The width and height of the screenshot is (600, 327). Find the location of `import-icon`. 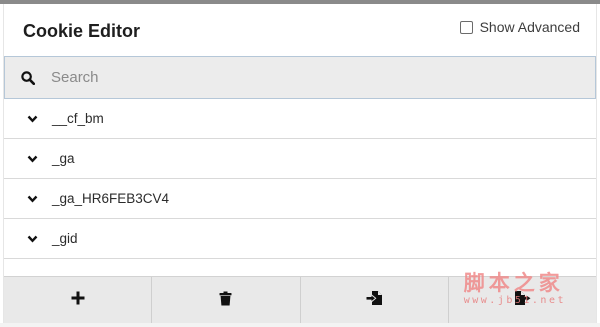

import-icon is located at coordinates (374, 300).